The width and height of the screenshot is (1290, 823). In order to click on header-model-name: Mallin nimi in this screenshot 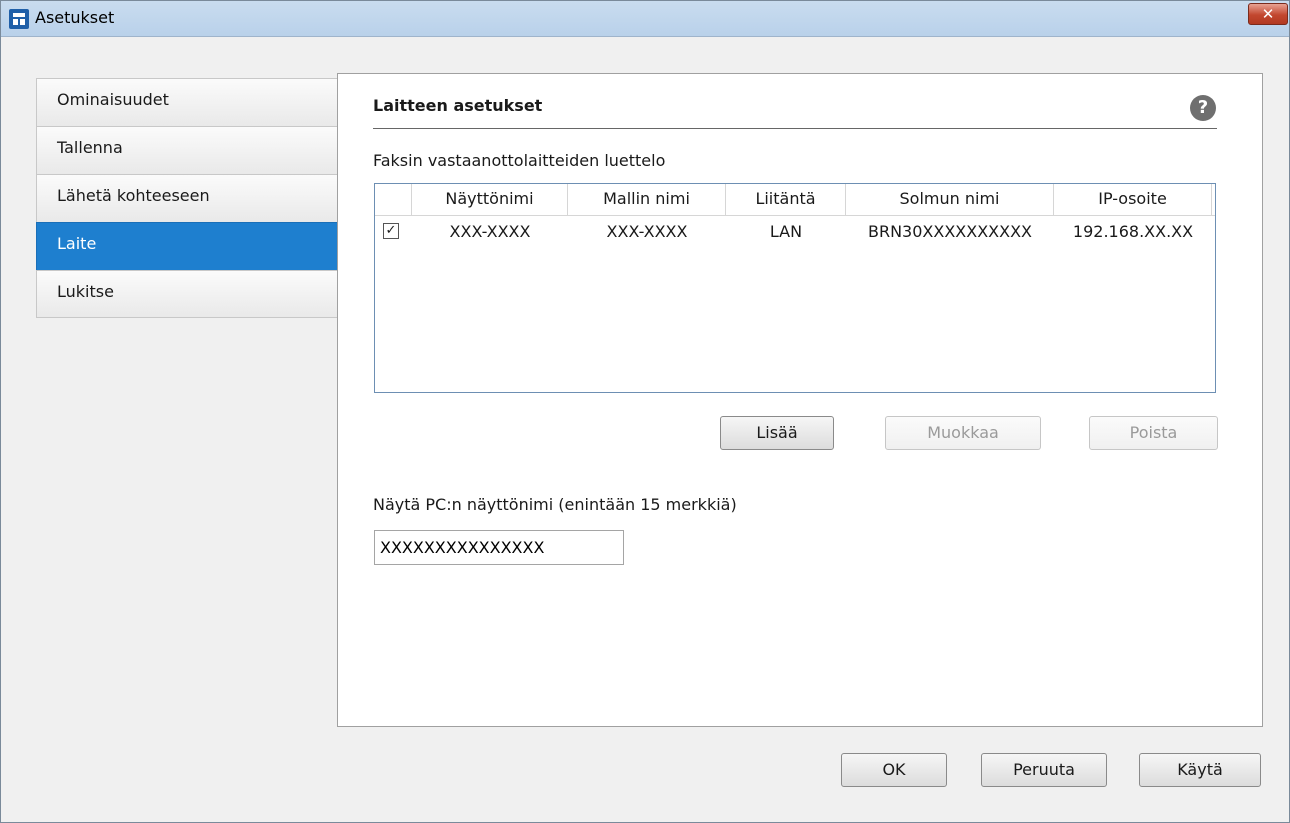, I will do `click(647, 200)`.